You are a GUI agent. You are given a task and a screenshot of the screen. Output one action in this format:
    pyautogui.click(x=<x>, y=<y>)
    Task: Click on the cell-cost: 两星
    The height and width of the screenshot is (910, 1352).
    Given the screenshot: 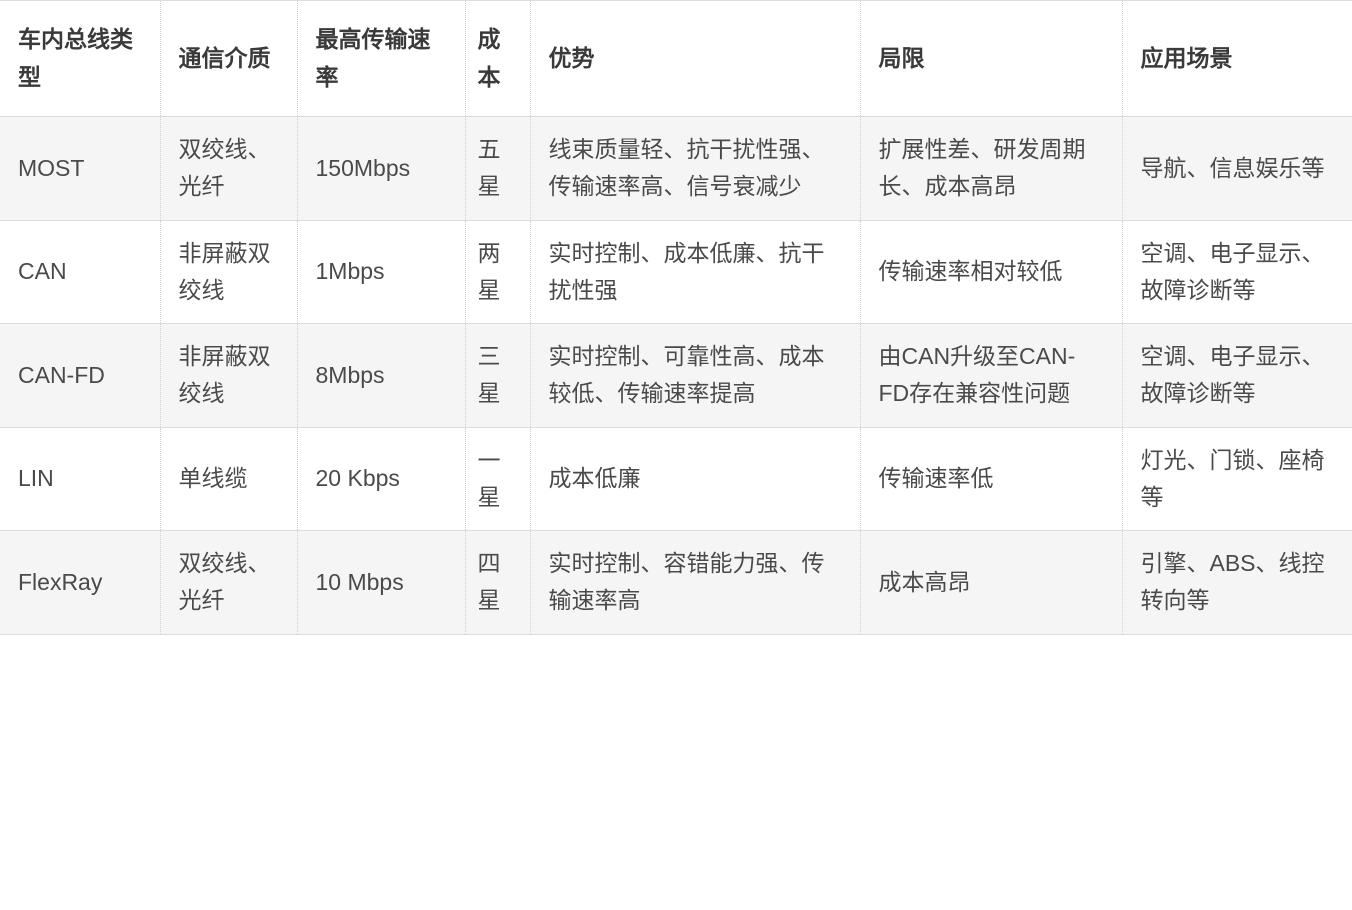 What is the action you would take?
    pyautogui.click(x=497, y=271)
    